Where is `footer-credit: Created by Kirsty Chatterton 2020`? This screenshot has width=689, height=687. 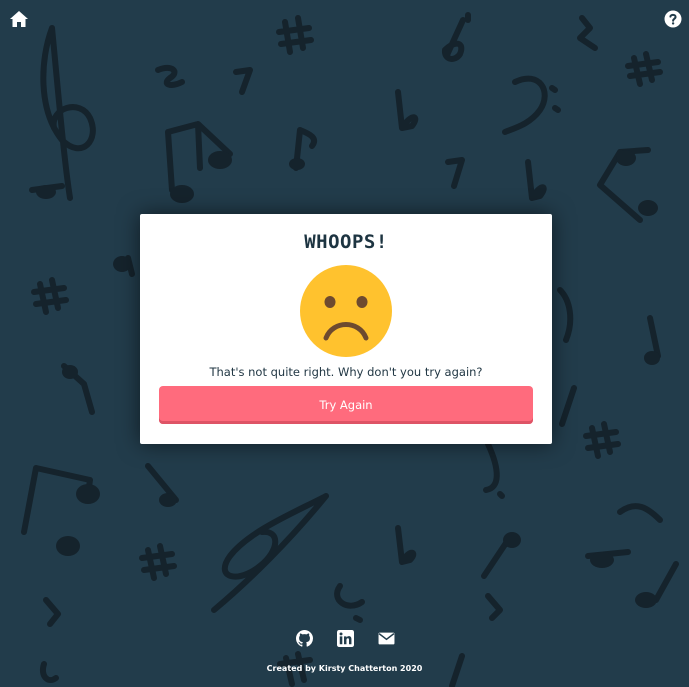
footer-credit: Created by Kirsty Chatterton 2020 is located at coordinates (344, 668).